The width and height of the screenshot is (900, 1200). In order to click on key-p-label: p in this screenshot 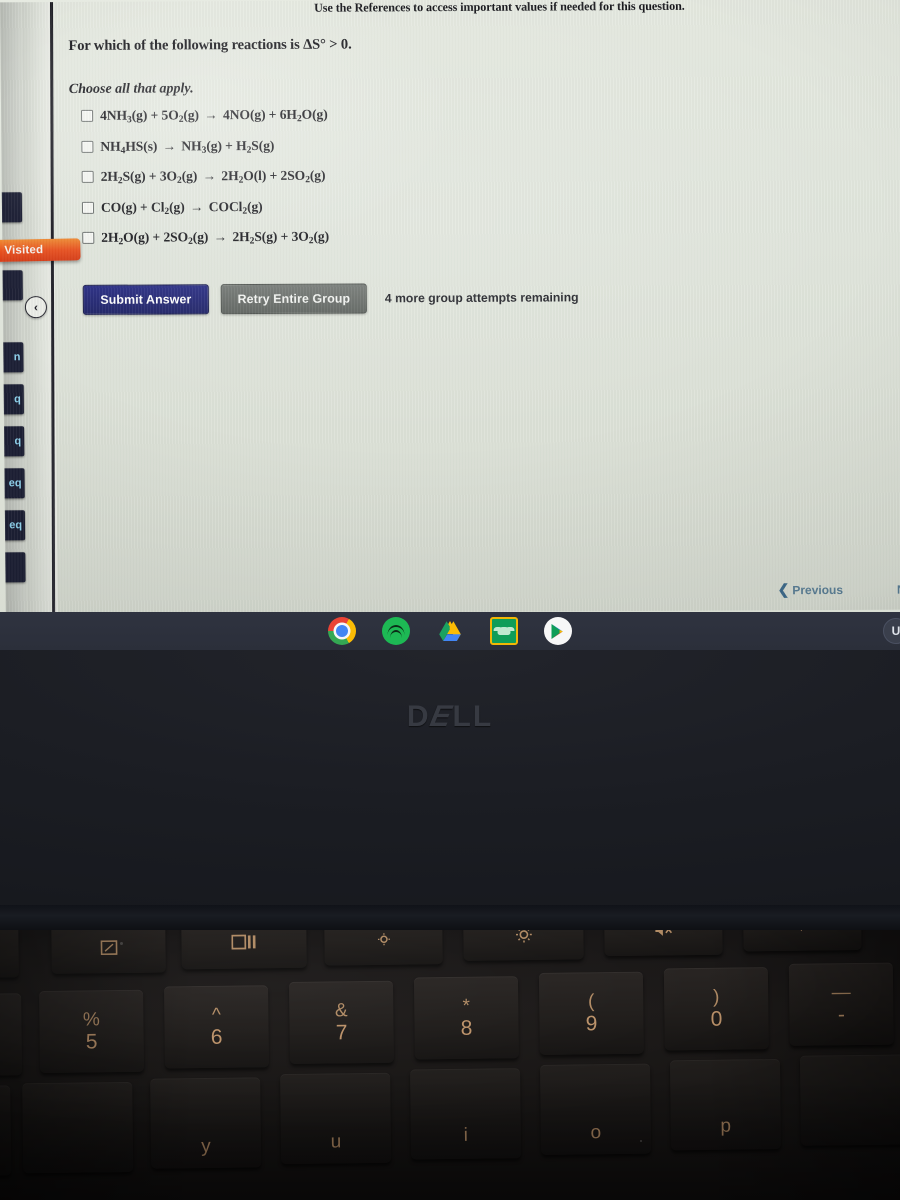, I will do `click(726, 1126)`.